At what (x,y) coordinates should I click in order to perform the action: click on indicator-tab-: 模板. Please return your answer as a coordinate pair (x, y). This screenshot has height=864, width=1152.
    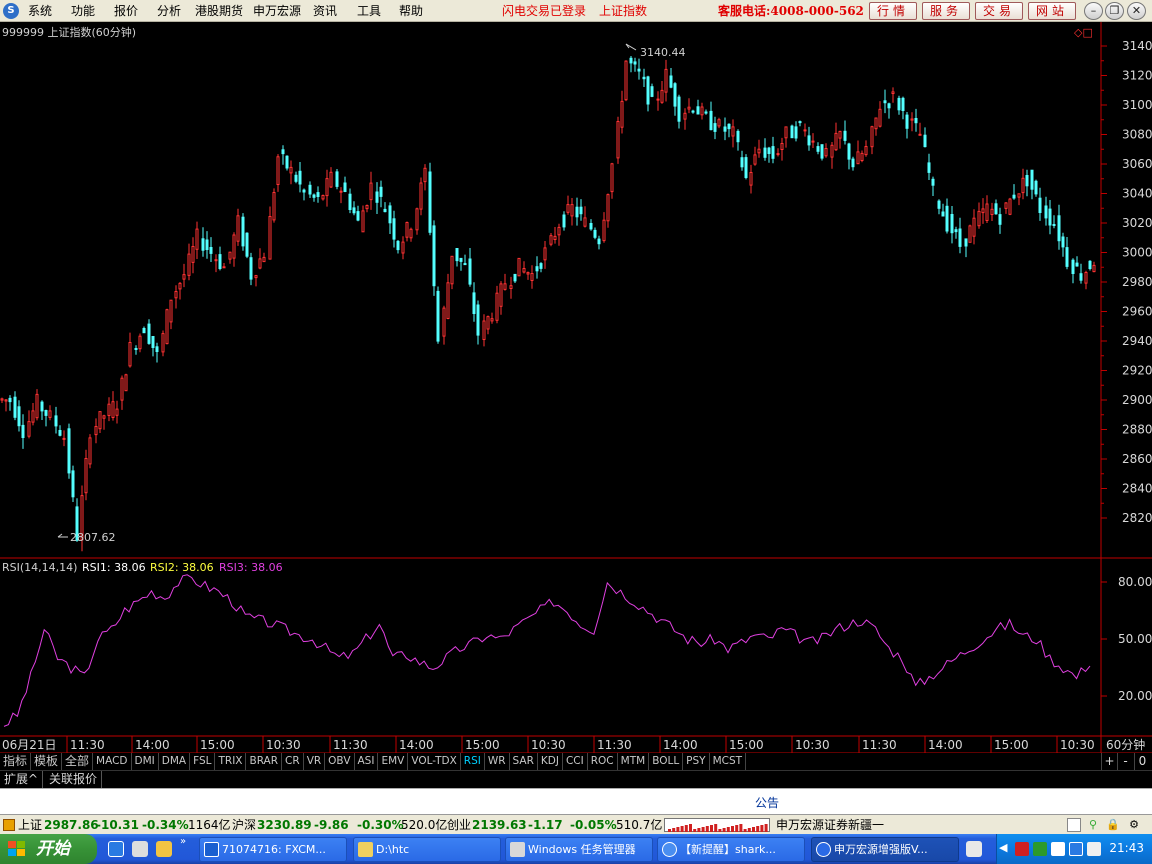
    Looking at the image, I should click on (47, 761).